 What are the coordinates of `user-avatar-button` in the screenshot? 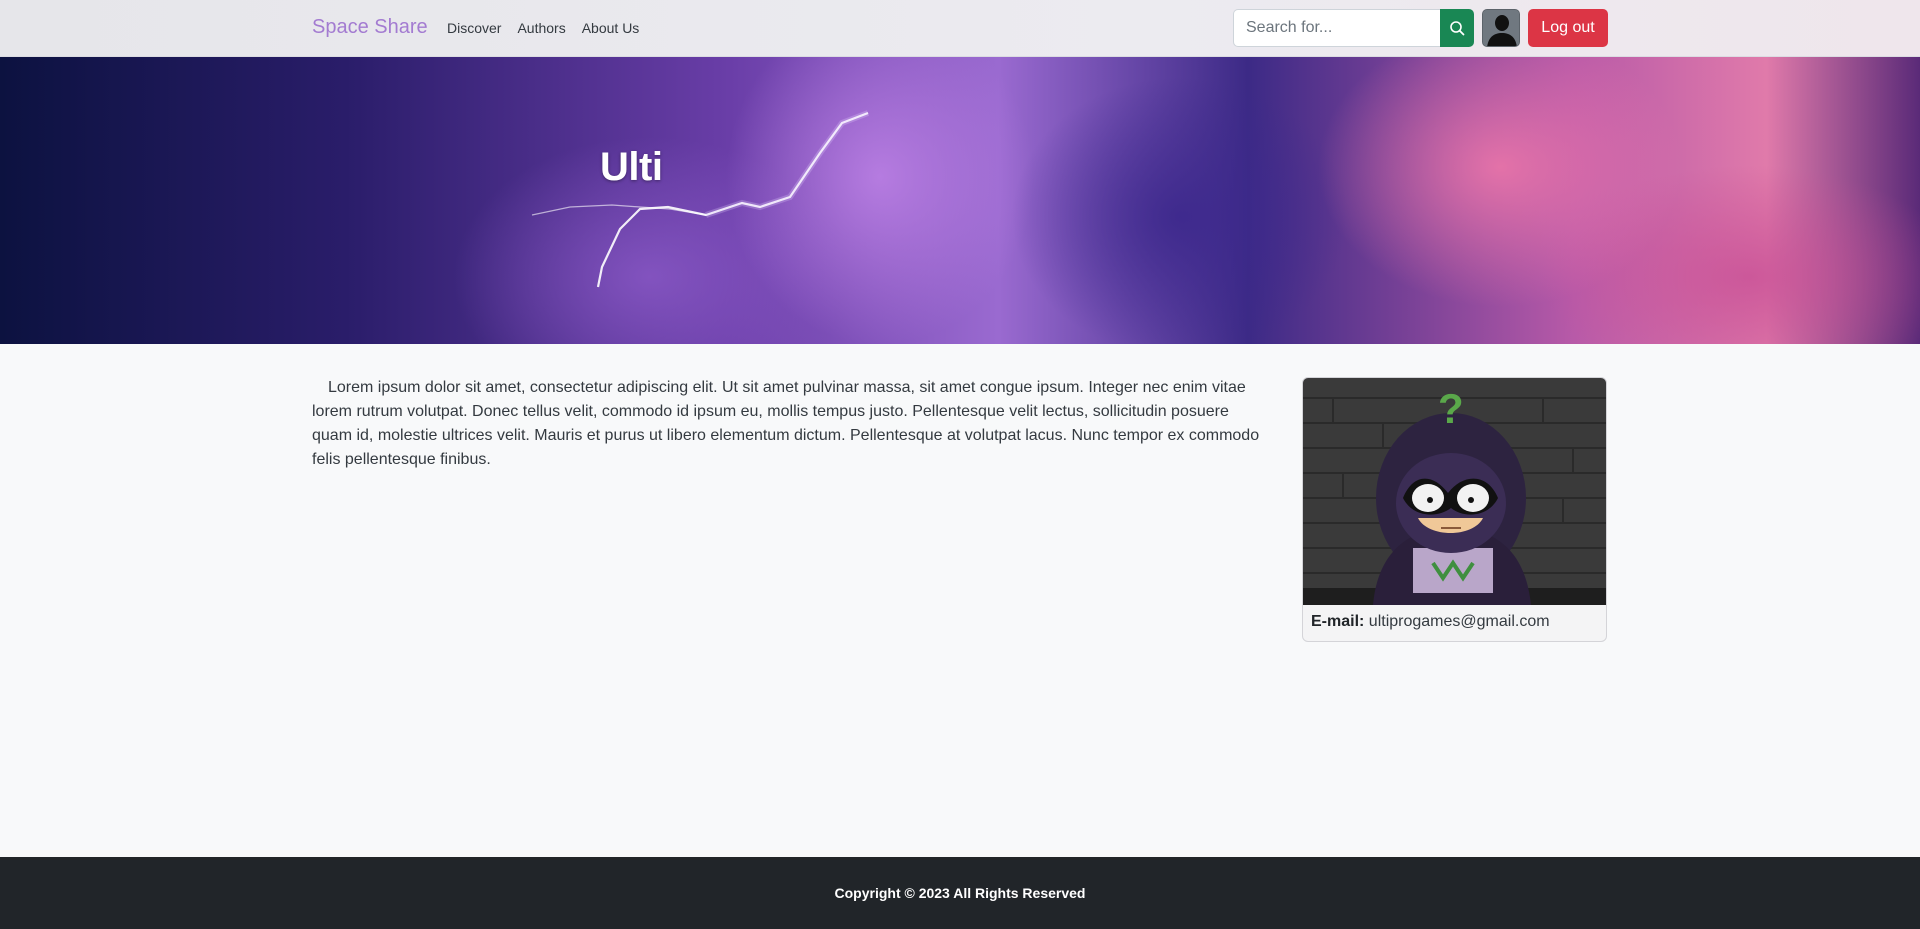 It's located at (1501, 28).